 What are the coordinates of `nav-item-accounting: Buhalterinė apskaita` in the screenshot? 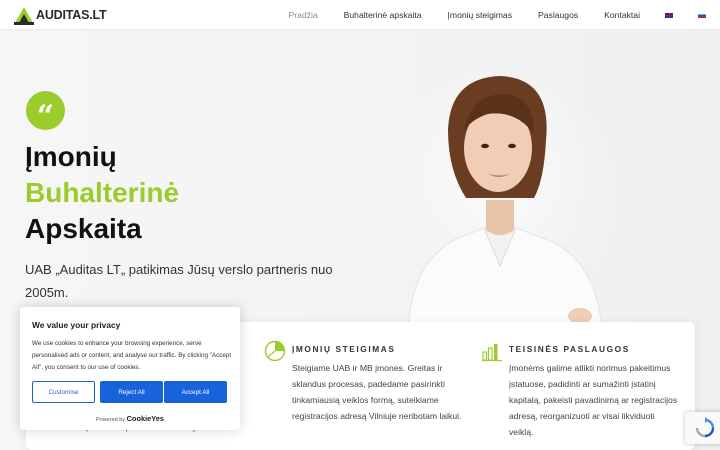 It's located at (383, 15).